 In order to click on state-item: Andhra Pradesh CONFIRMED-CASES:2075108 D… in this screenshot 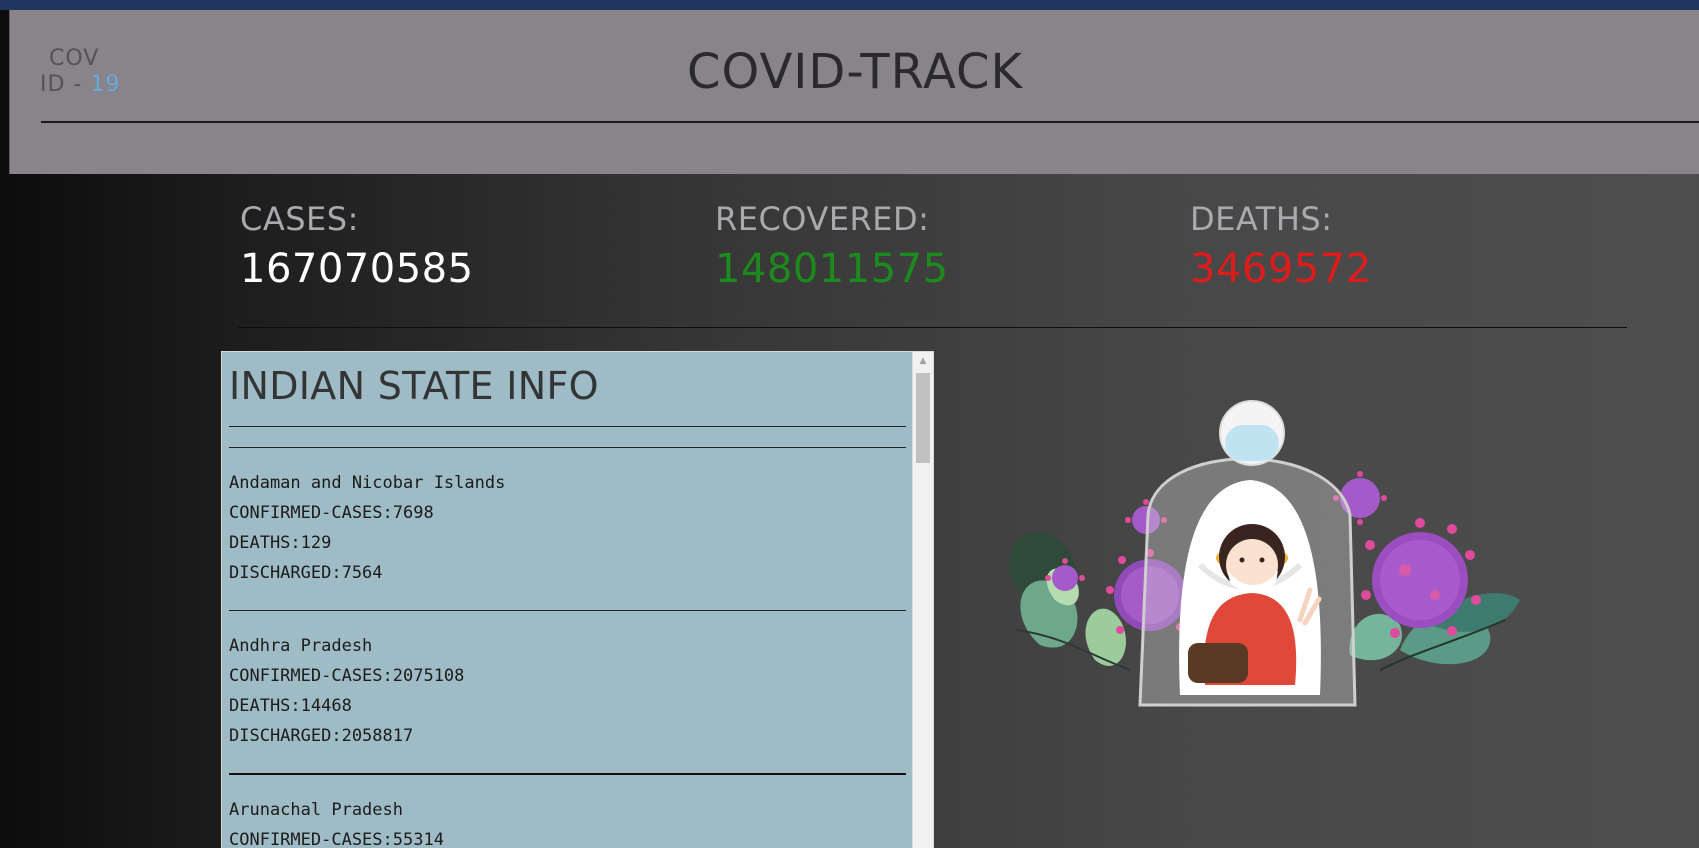, I will do `click(567, 681)`.